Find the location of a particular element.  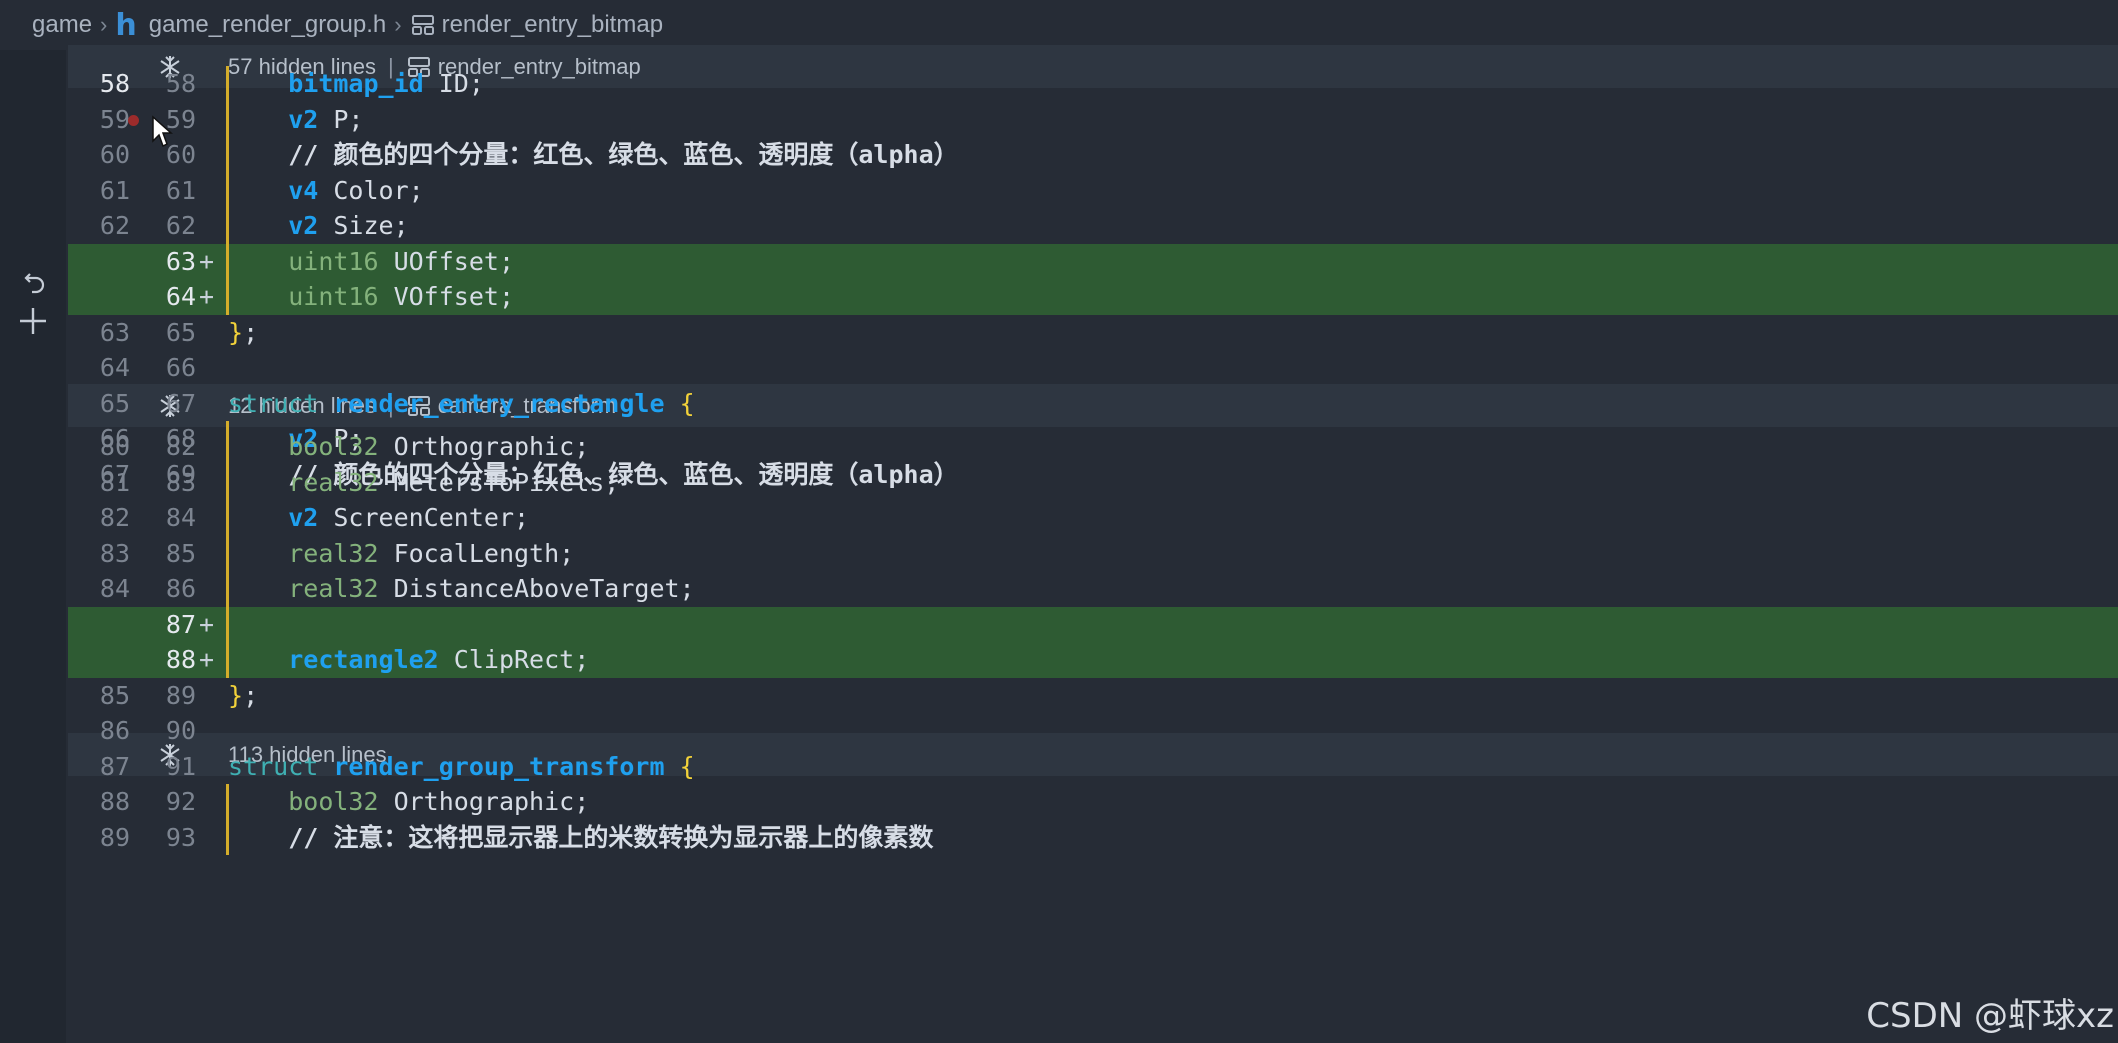

code-token: rectangle2 is located at coordinates (363, 659).